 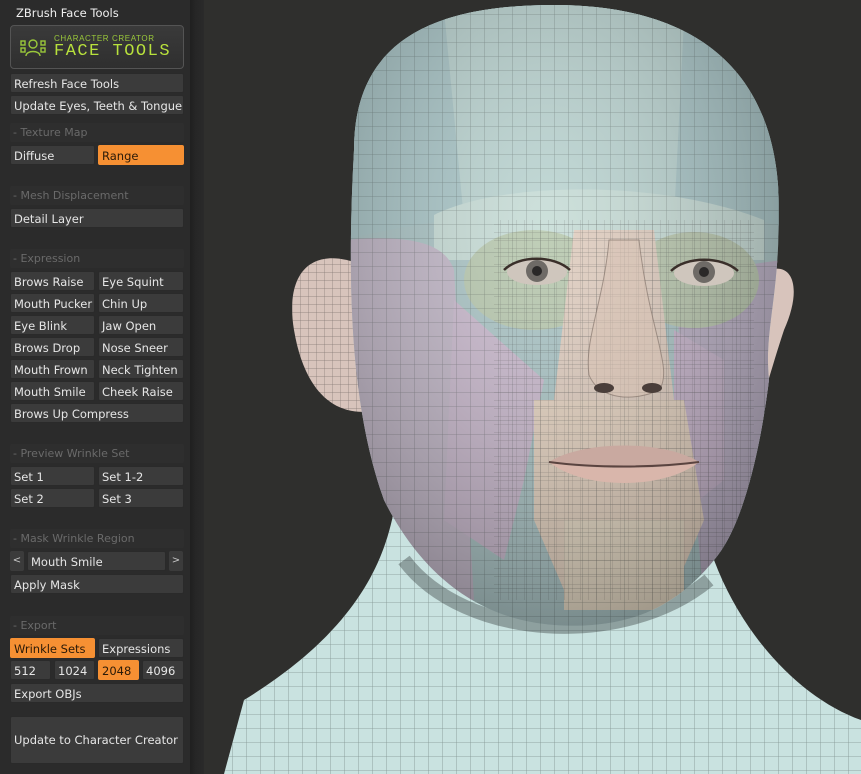 I want to click on size-1024-button: 1024, so click(x=74, y=670).